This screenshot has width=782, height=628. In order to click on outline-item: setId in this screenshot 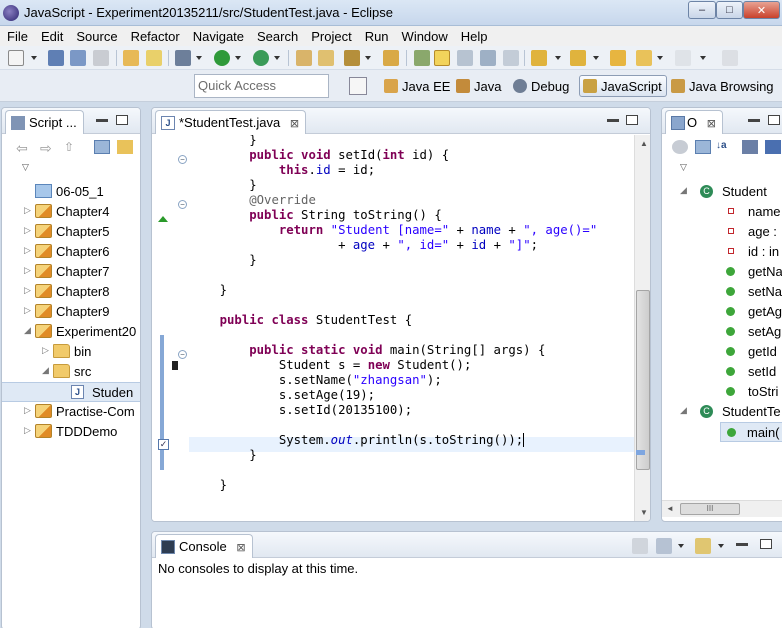, I will do `click(722, 372)`.